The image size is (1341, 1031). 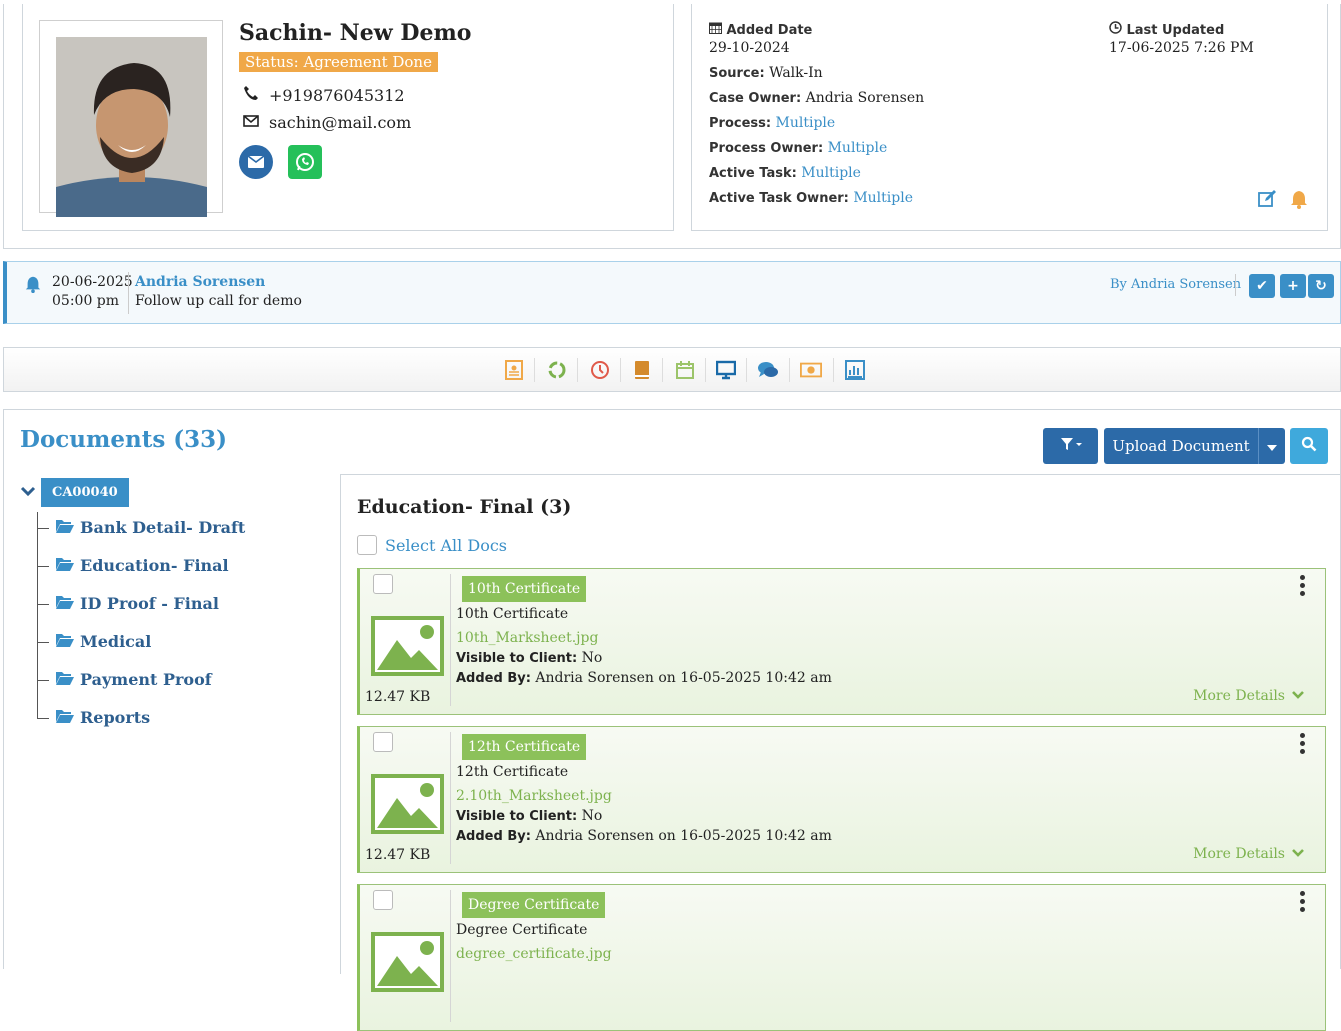 What do you see at coordinates (149, 603) in the screenshot?
I see `folder-label: ID Proof - Final` at bounding box center [149, 603].